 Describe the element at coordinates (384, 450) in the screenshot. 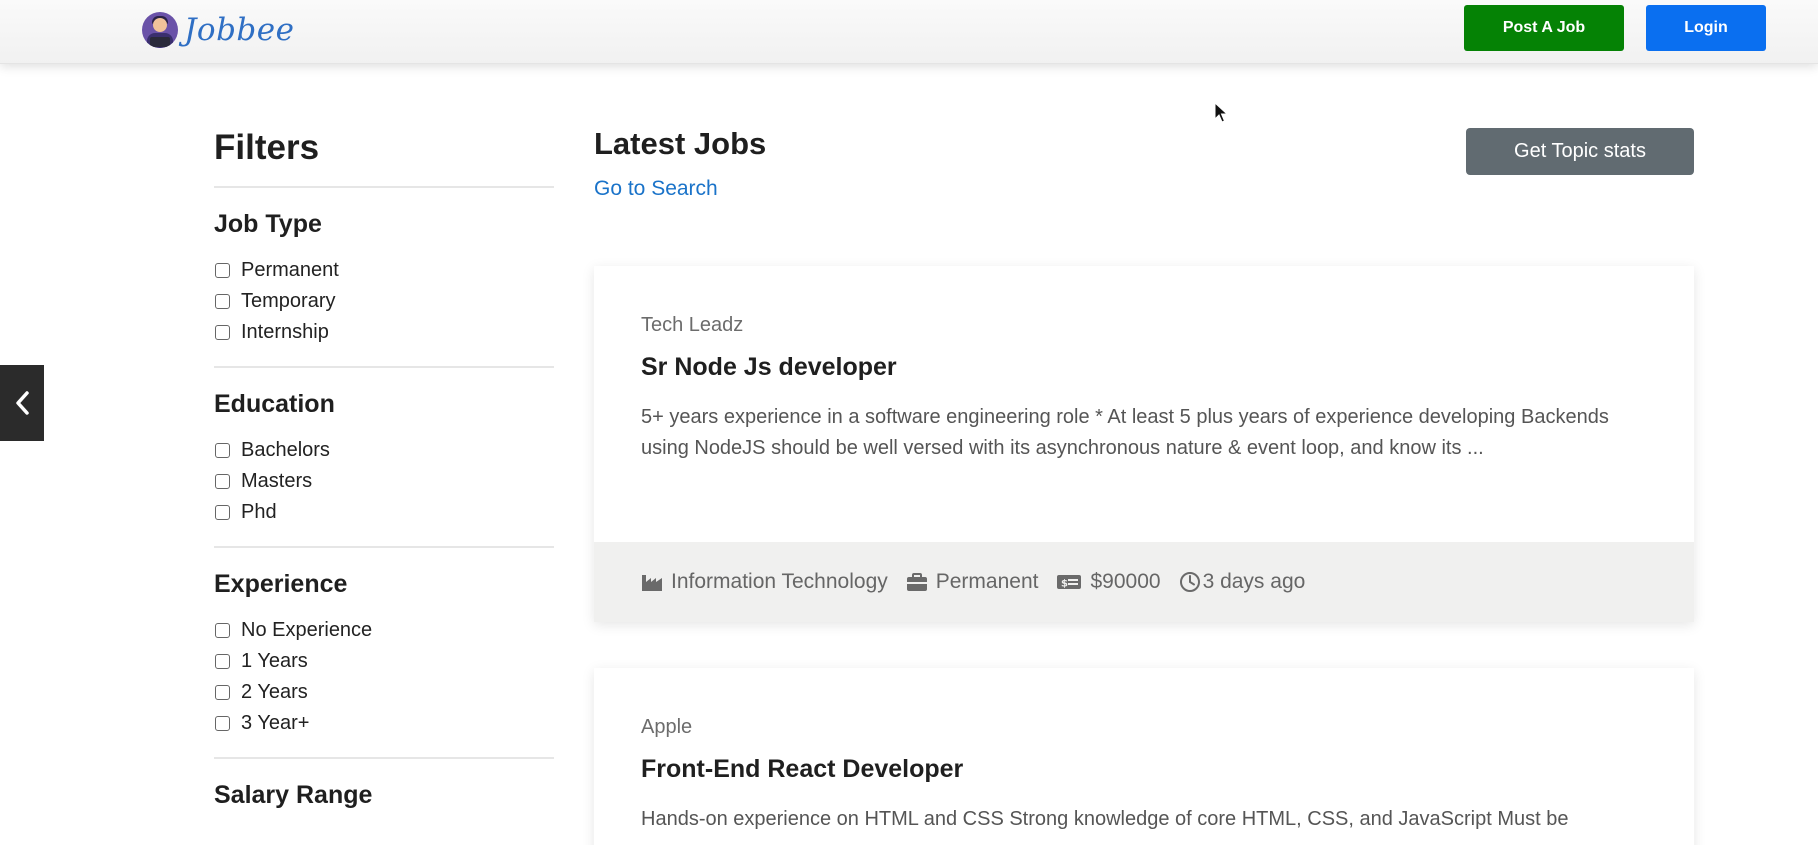

I see `checkbox-bachelors: Bachelors` at that location.